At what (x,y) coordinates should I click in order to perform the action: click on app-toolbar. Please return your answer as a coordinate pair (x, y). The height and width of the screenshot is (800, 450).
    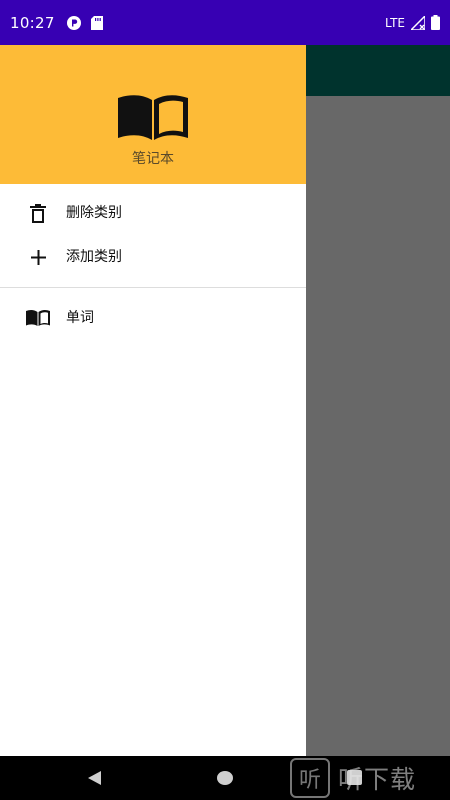
    Looking at the image, I should click on (378, 70).